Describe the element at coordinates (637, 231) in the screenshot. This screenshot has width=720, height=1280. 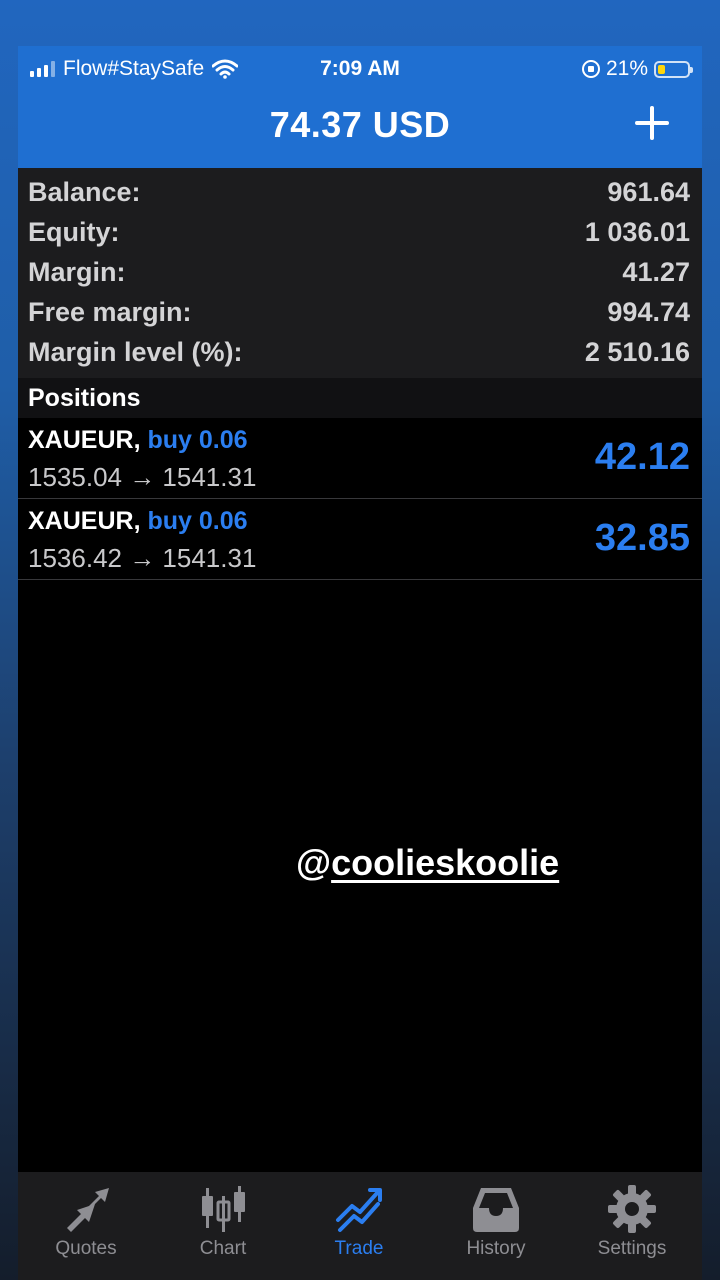
I see `summary-value: 1 036.01` at that location.